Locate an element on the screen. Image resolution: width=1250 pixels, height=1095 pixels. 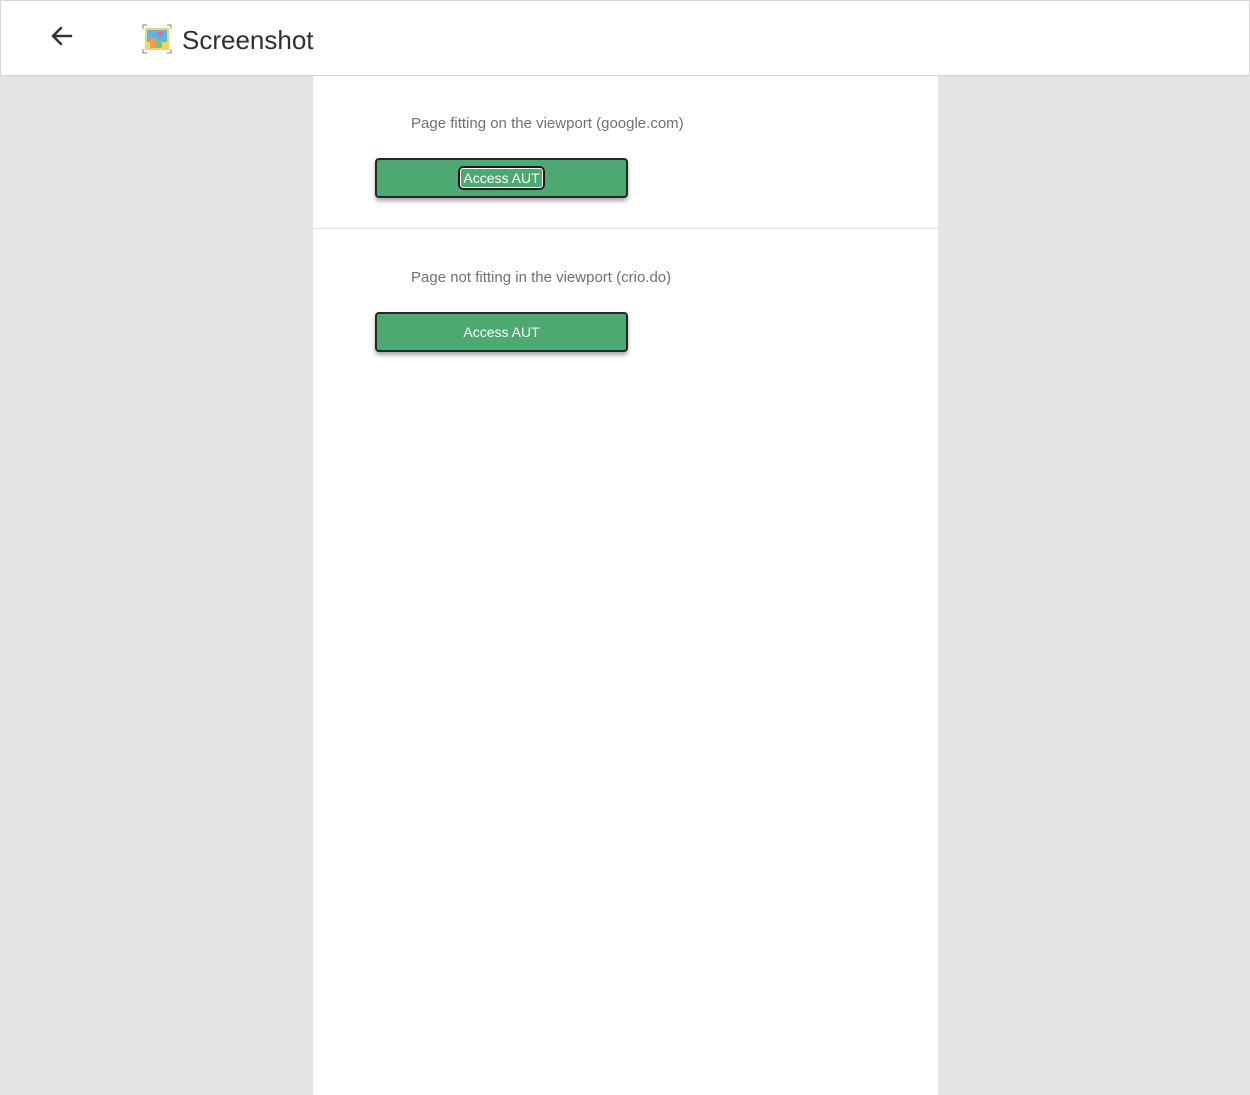
arrow-left-icon is located at coordinates (62, 36).